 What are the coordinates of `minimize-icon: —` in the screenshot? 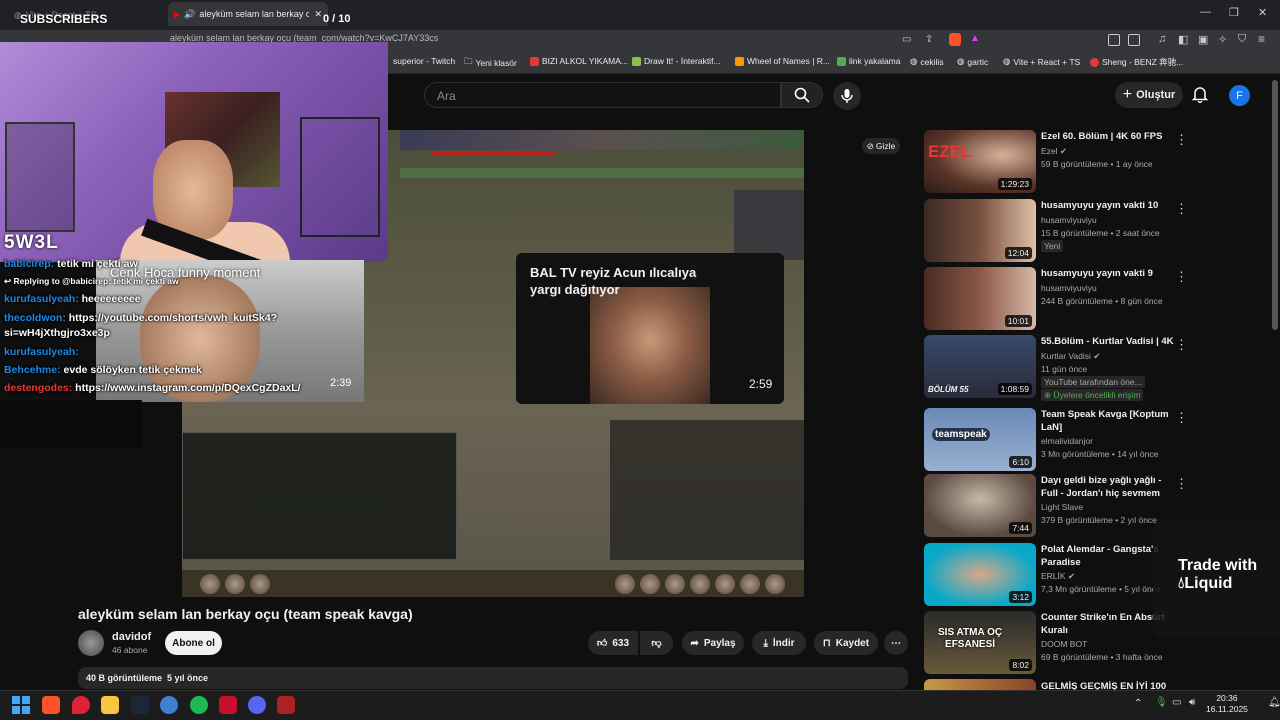 It's located at (1205, 12).